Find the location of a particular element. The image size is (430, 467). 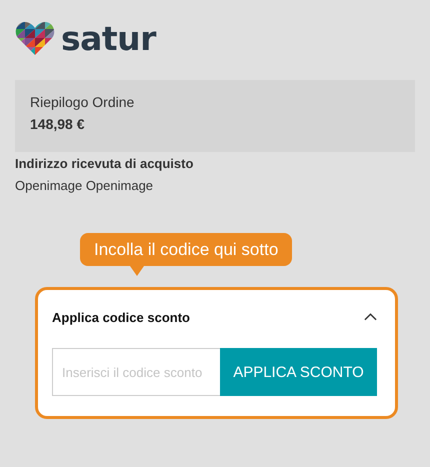

logo-wordmark: satur is located at coordinates (108, 38).